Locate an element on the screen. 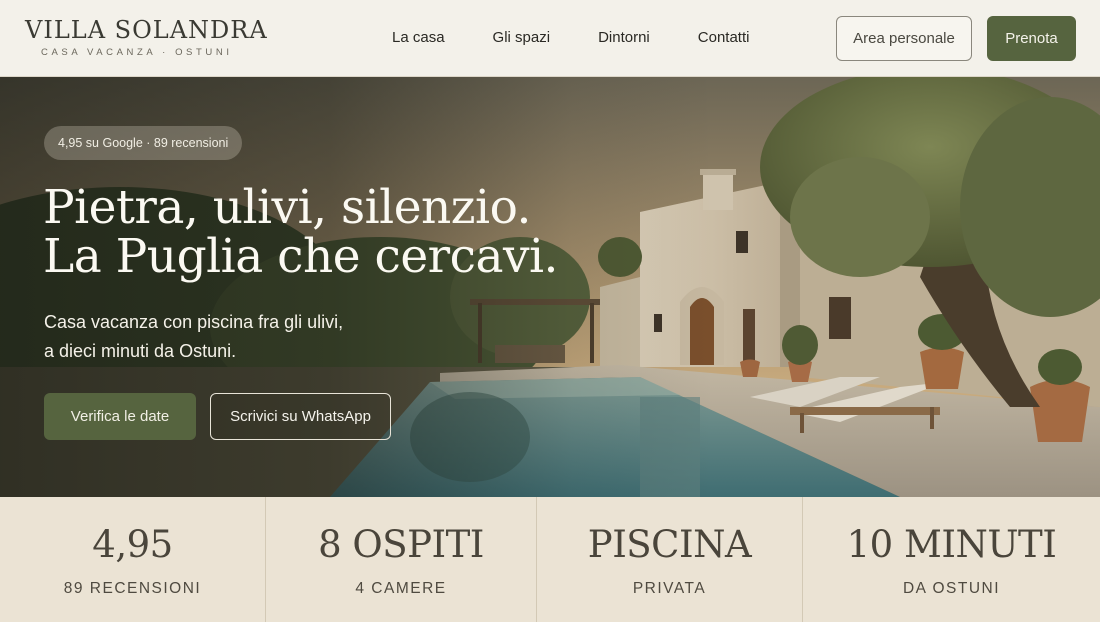 Image resolution: width=1100 pixels, height=622 pixels. stat-pool: PISCINA PRIVATA is located at coordinates (669, 559).